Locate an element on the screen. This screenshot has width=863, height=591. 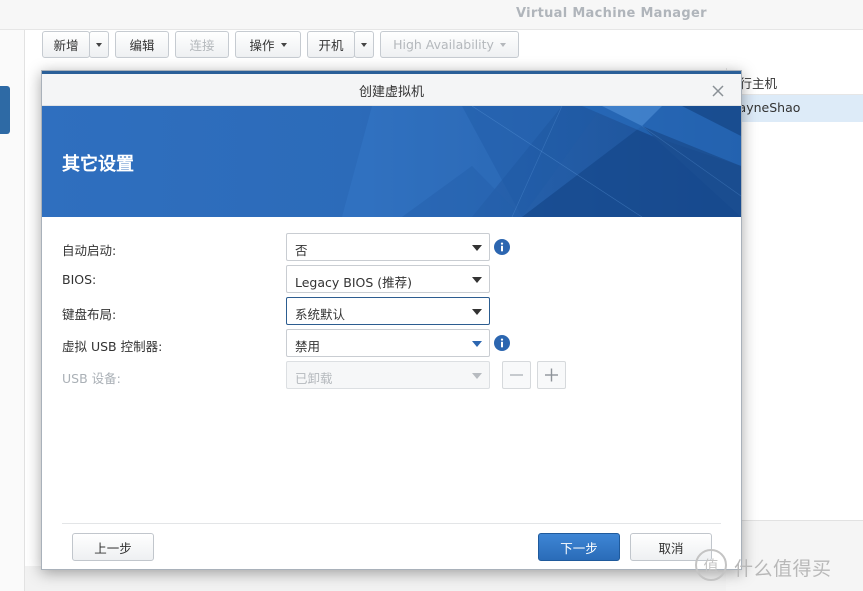
usb-controller-value: 禁用 is located at coordinates (308, 346).